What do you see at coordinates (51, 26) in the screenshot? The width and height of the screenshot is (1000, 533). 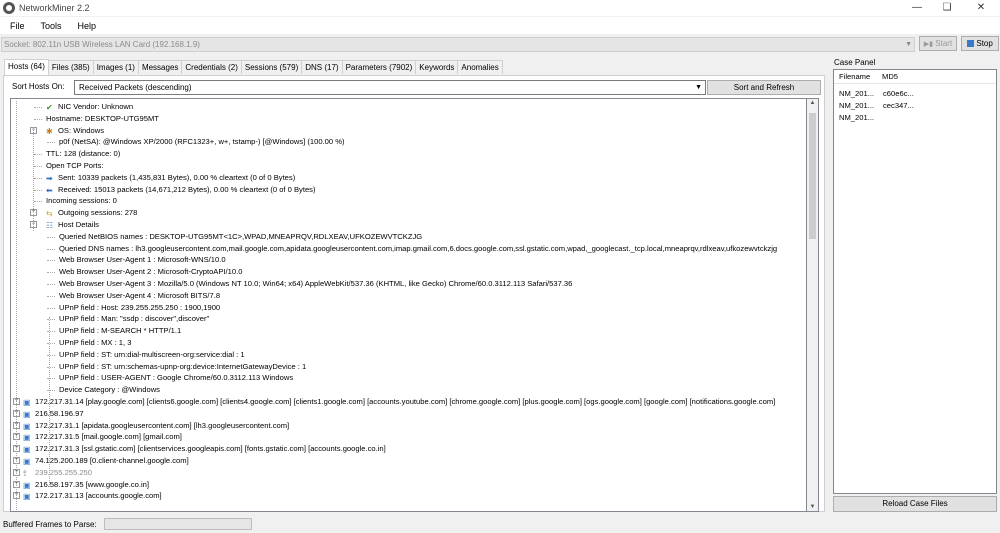 I see `menu-tools: Tools` at bounding box center [51, 26].